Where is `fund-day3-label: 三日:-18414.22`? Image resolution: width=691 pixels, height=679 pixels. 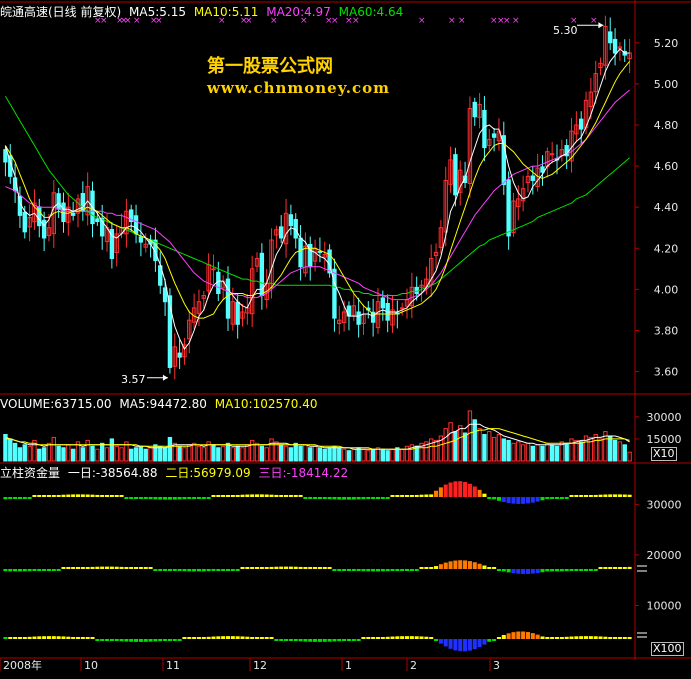 fund-day3-label: 三日:-18414.22 is located at coordinates (303, 473).